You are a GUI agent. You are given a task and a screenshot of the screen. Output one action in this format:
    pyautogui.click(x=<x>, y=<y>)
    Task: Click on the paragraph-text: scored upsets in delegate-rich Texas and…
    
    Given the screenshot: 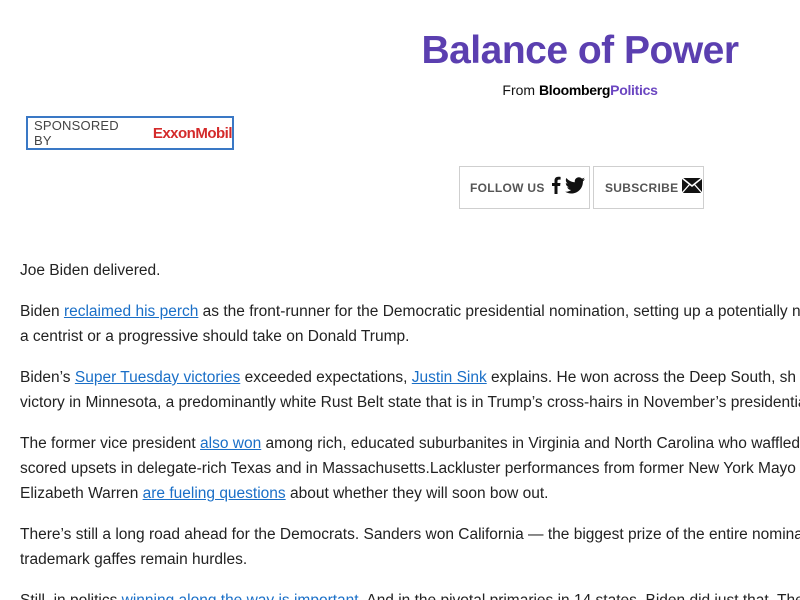 What is the action you would take?
    pyautogui.click(x=408, y=468)
    